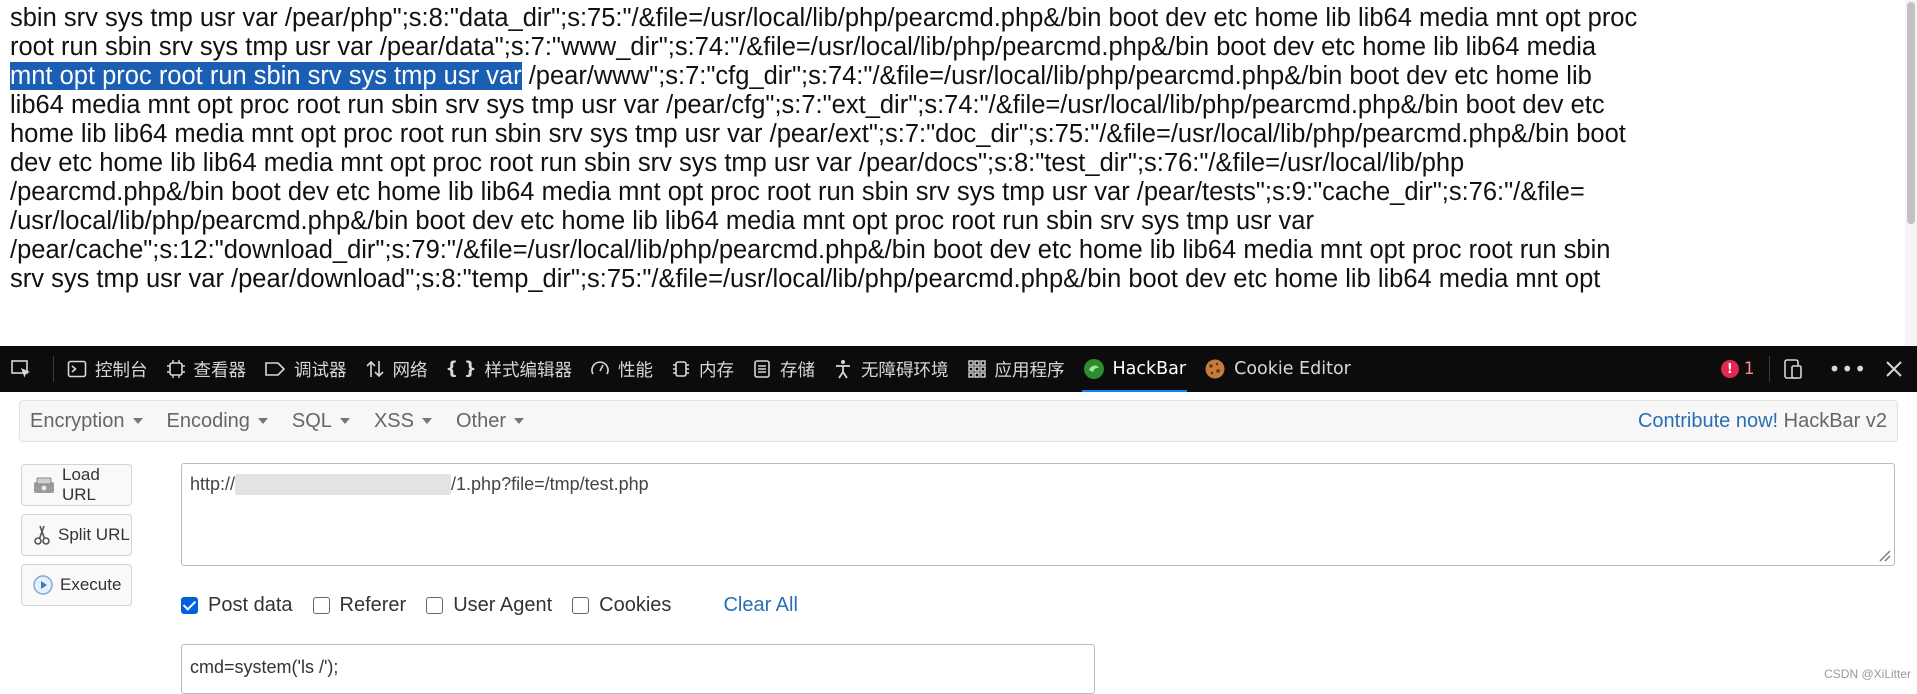  What do you see at coordinates (1215, 369) in the screenshot?
I see `cookie-icon` at bounding box center [1215, 369].